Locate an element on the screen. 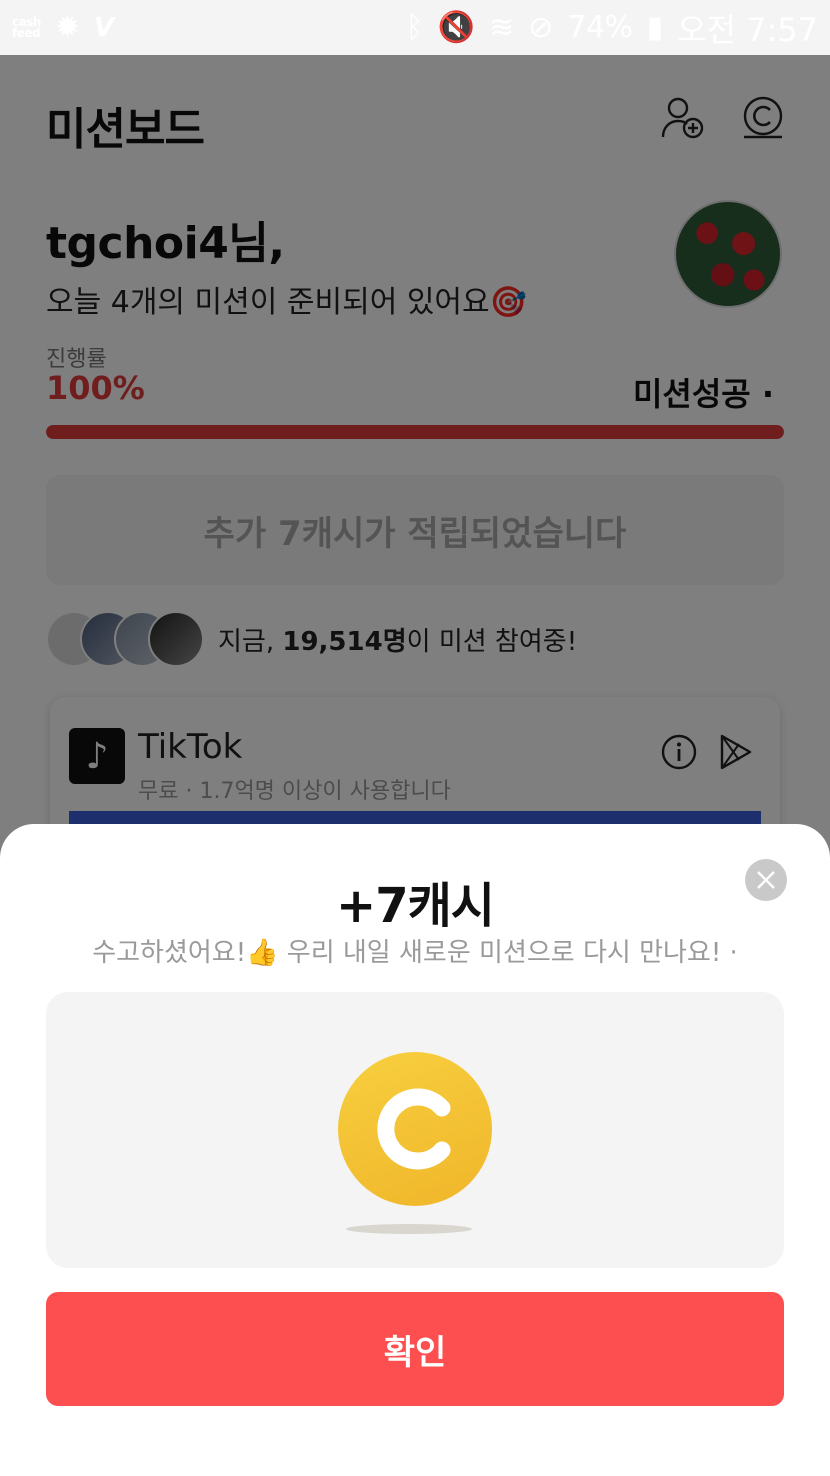  status-bar: cash feed ✹ V ᛒ 🔇 ≋ ⊘ 74% ▮ 오전 7:57 is located at coordinates (415, 27).